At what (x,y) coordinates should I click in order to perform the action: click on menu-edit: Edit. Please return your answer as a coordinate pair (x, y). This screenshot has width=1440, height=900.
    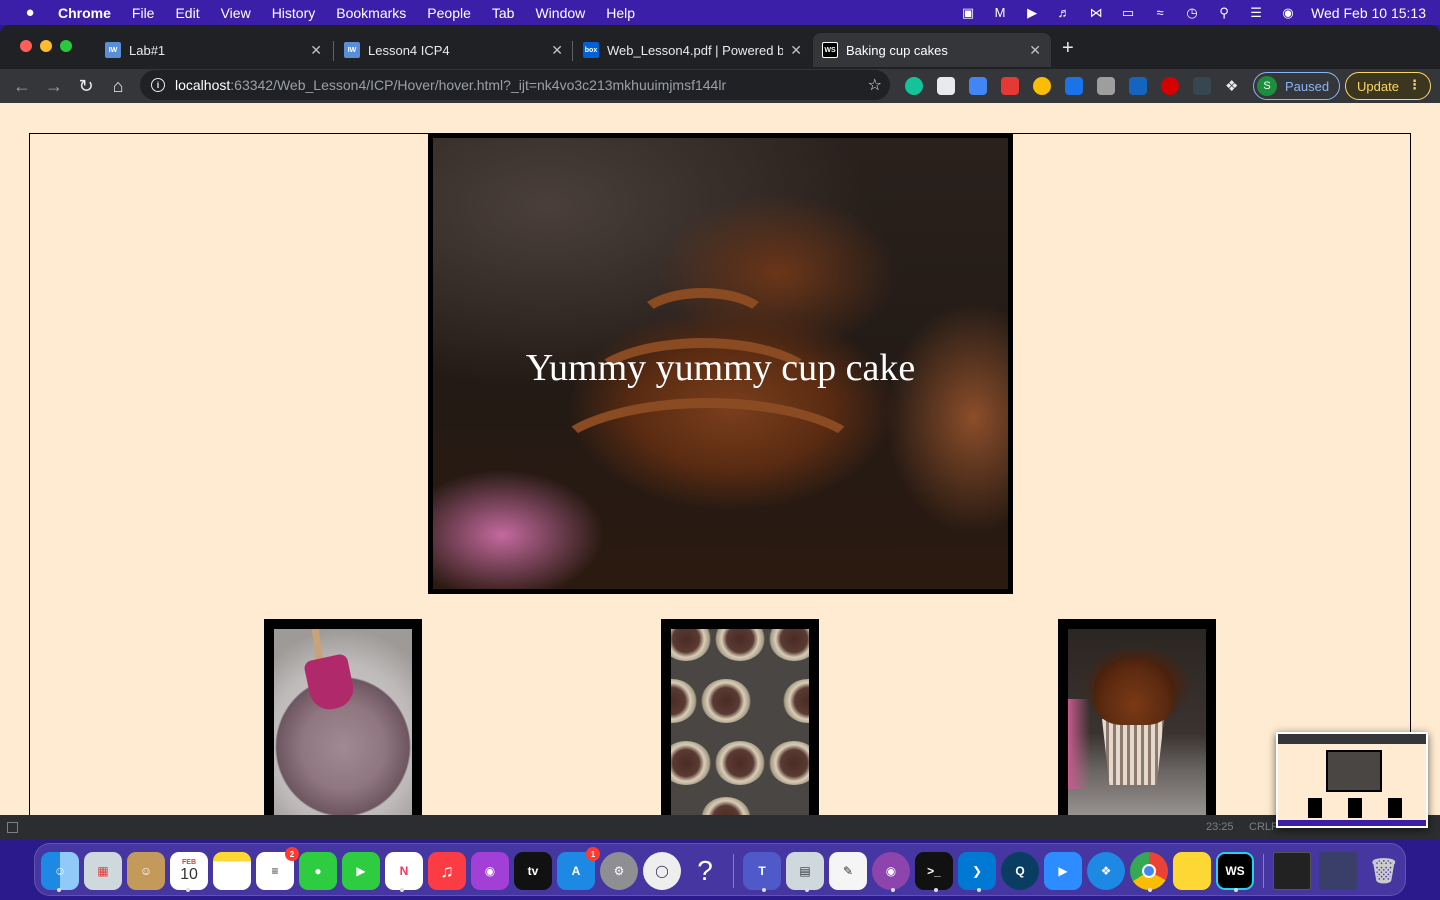
    Looking at the image, I should click on (187, 13).